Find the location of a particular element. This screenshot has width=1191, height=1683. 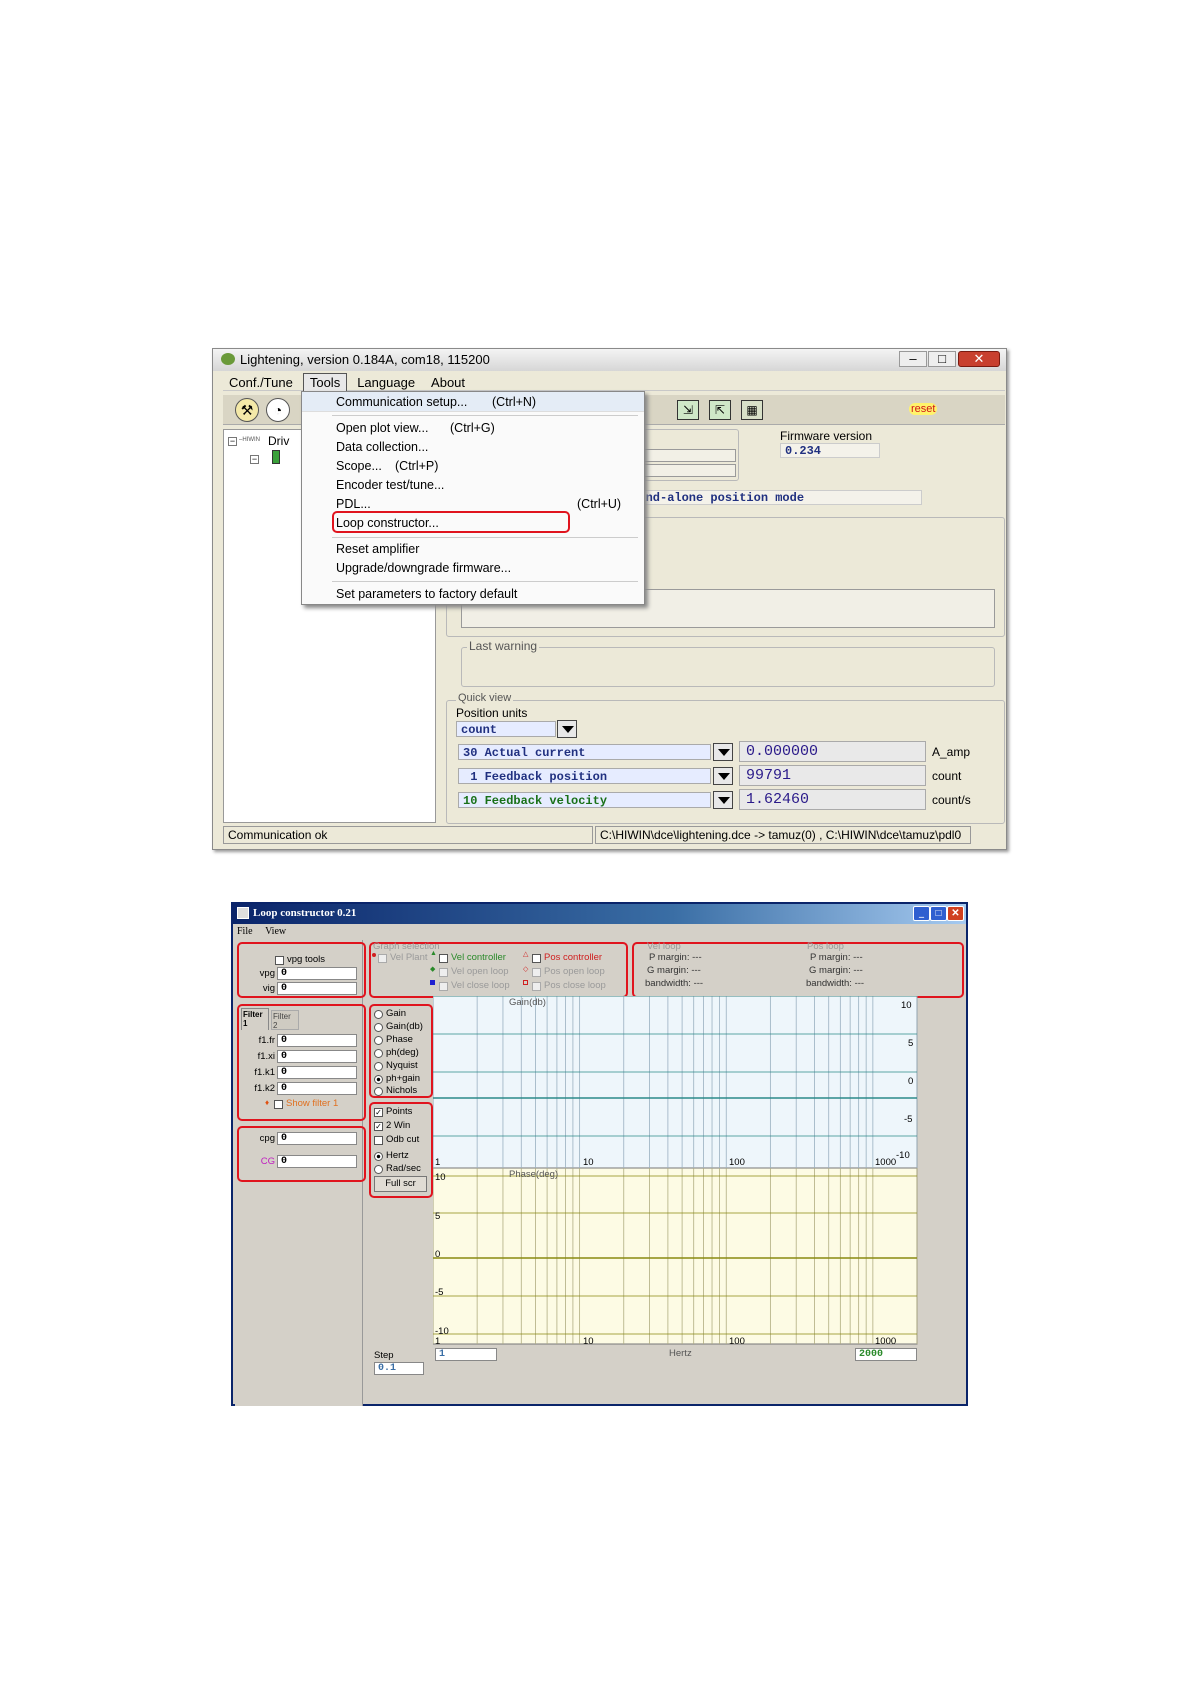

pos-open-loop-checkbox is located at coordinates (536, 972).